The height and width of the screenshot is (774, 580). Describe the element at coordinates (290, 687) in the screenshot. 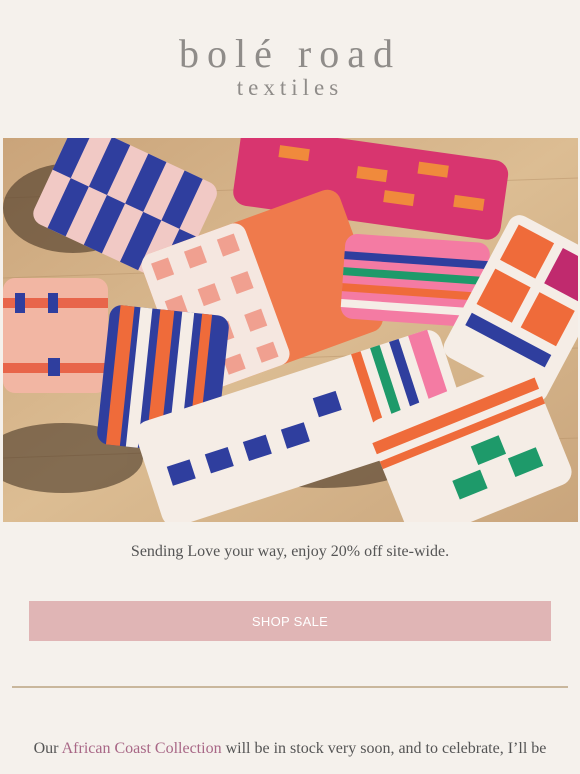

I see `section-divider` at that location.